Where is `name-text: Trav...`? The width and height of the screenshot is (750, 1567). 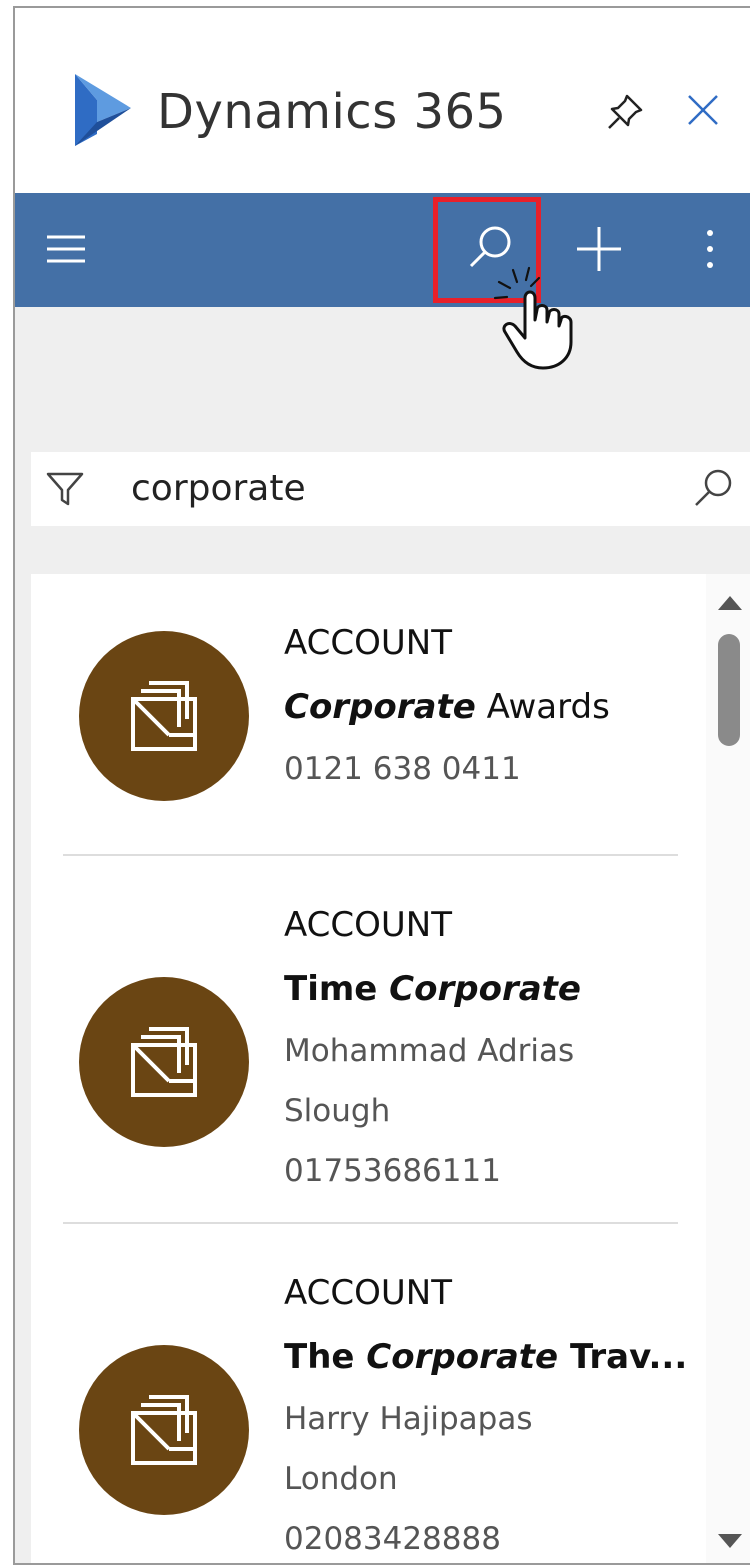 name-text: Trav... is located at coordinates (623, 1357).